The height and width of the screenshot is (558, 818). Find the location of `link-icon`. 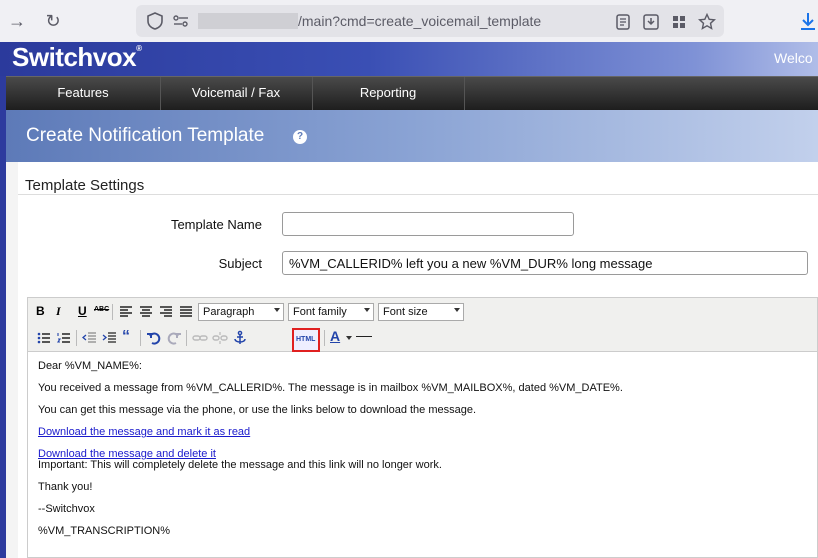

link-icon is located at coordinates (200, 338).